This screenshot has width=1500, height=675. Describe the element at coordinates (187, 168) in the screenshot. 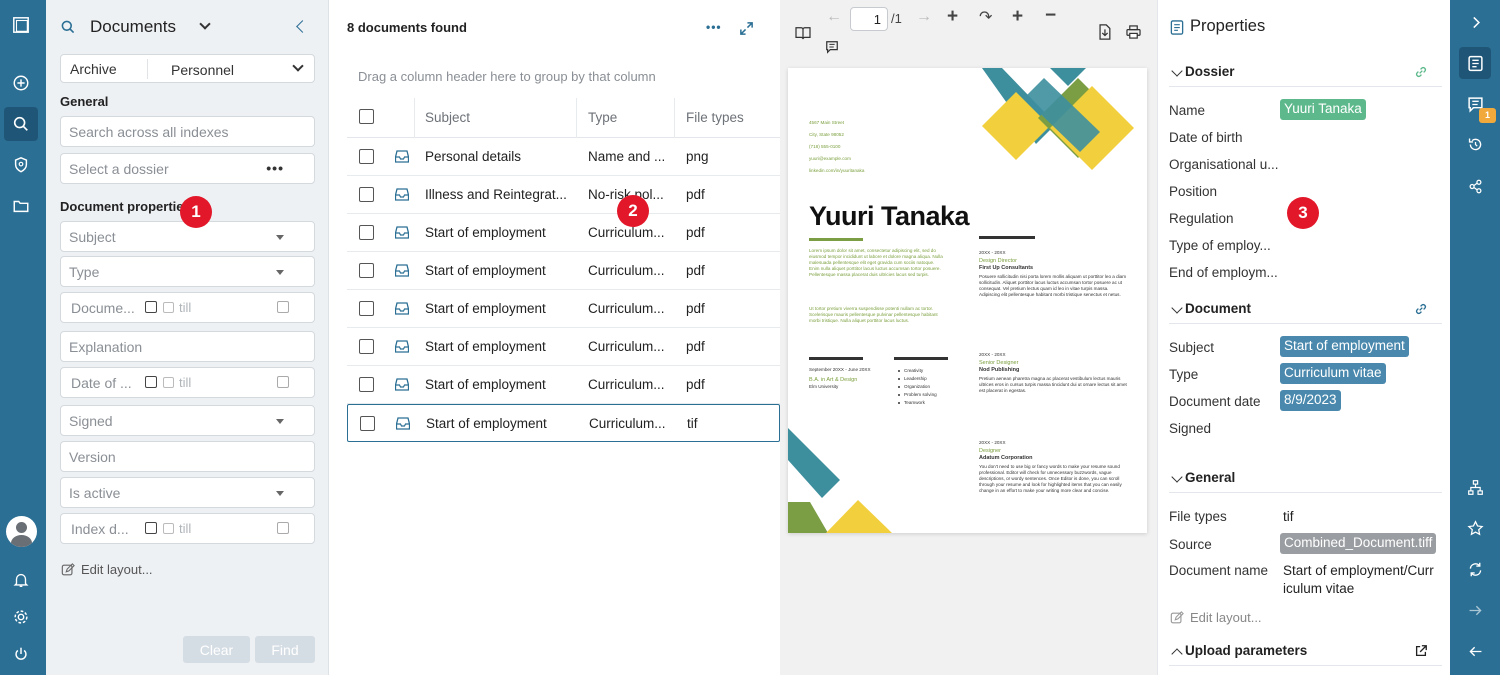

I see `dossier-select: Select a dossier •••` at that location.